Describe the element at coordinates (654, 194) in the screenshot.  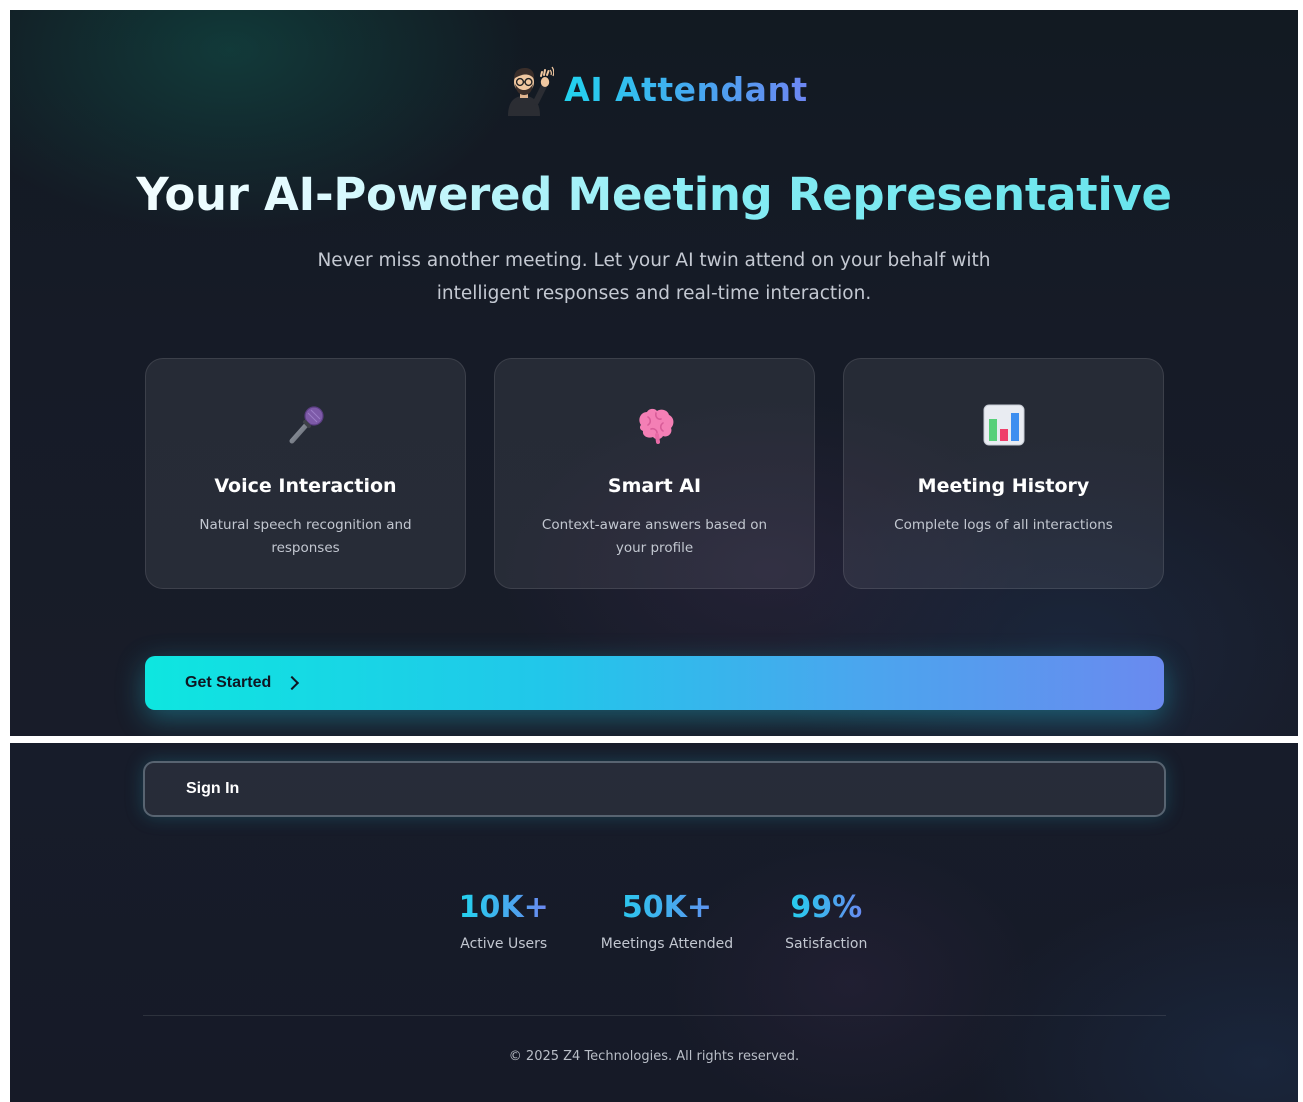
I see `hero-title: Your AI-Powered Meeting Representative` at that location.